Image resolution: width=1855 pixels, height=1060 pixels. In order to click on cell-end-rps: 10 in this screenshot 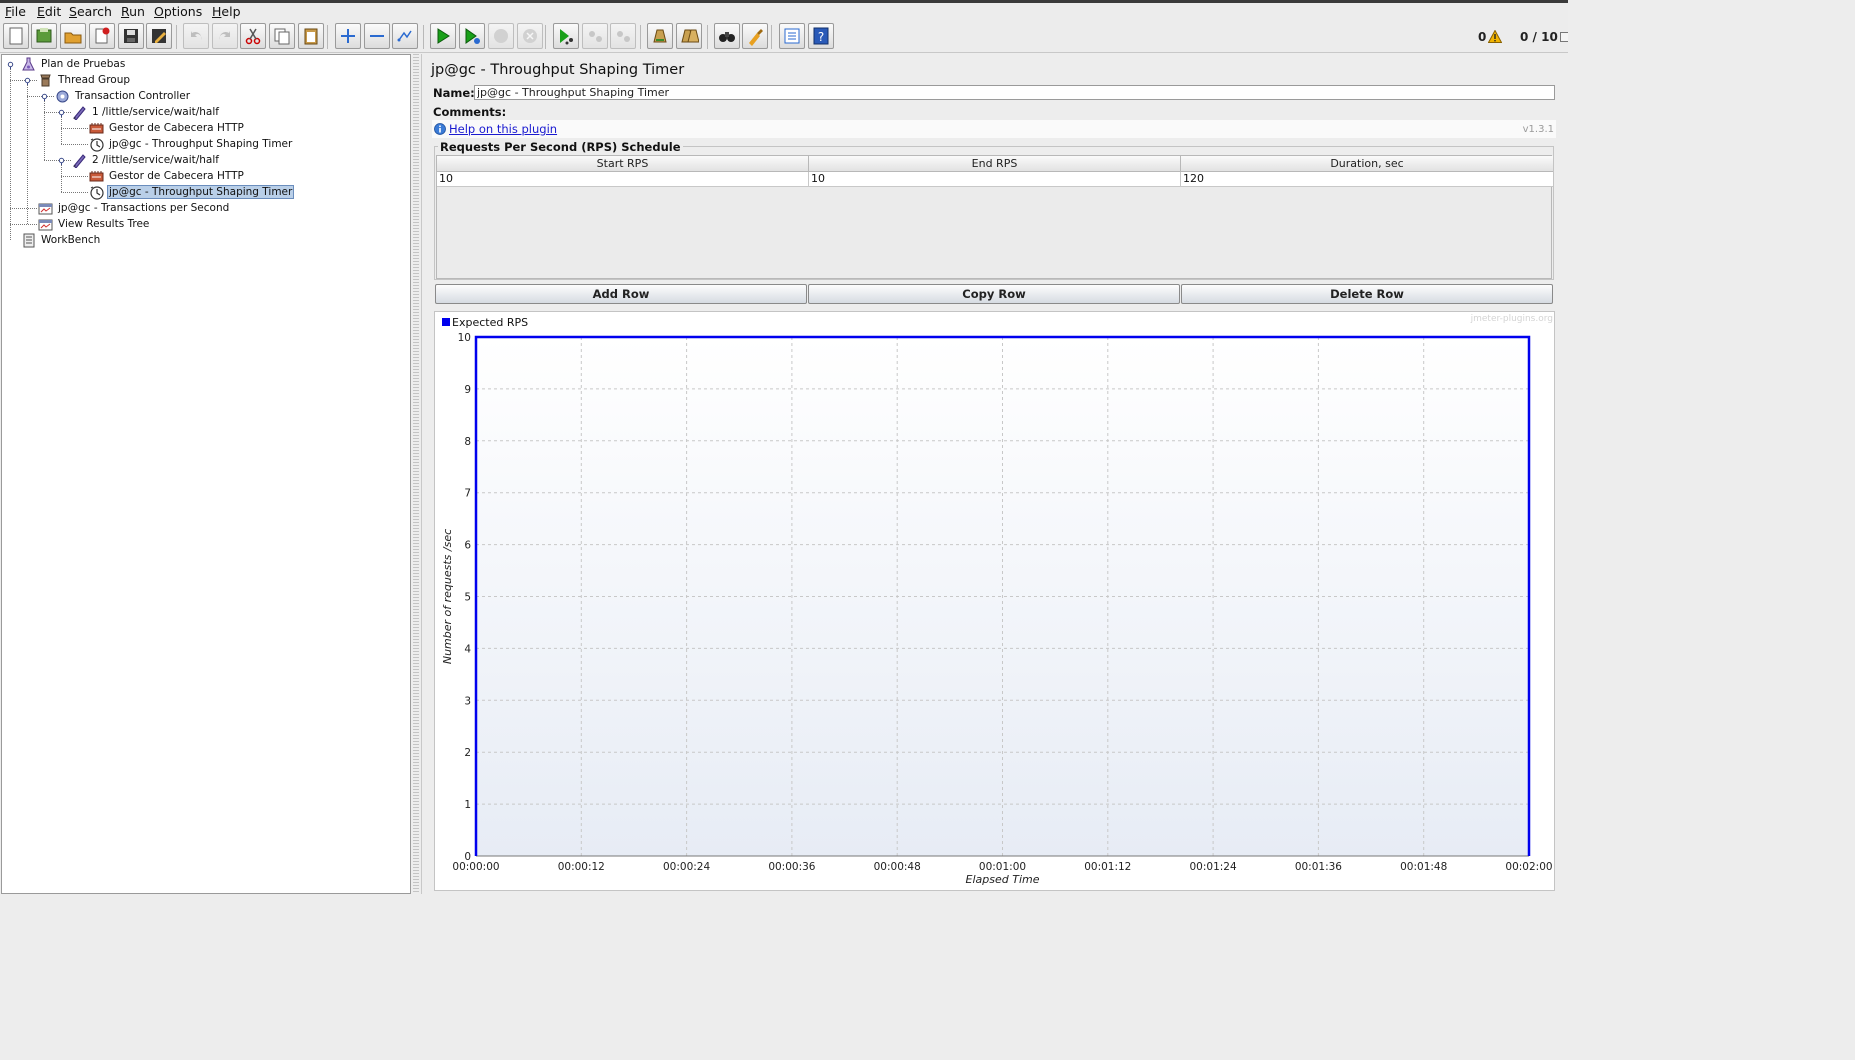, I will do `click(995, 179)`.